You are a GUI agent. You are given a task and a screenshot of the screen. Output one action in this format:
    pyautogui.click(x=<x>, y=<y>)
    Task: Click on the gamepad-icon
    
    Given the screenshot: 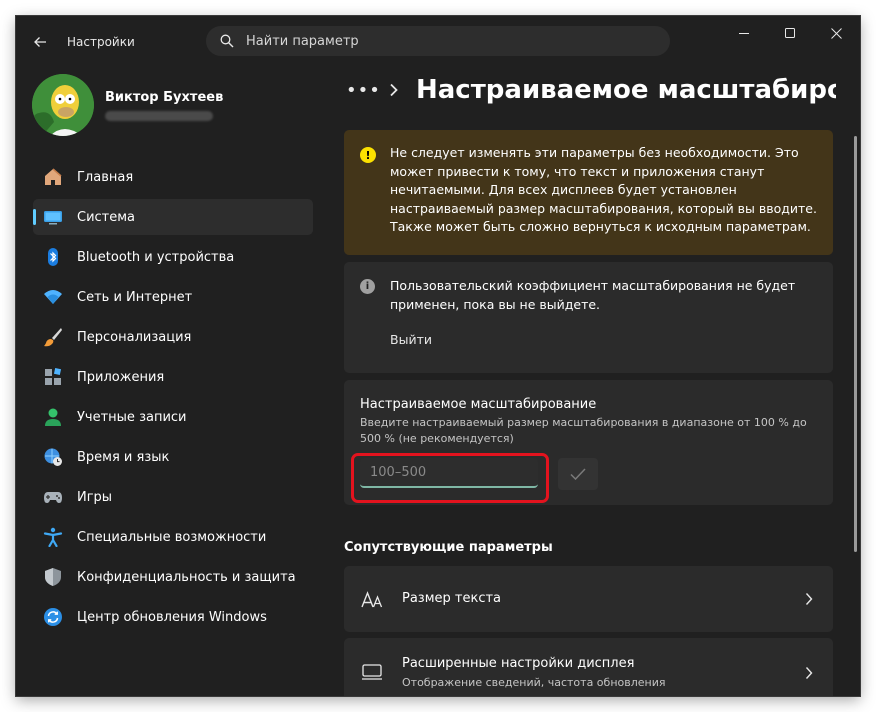 What is the action you would take?
    pyautogui.click(x=53, y=497)
    